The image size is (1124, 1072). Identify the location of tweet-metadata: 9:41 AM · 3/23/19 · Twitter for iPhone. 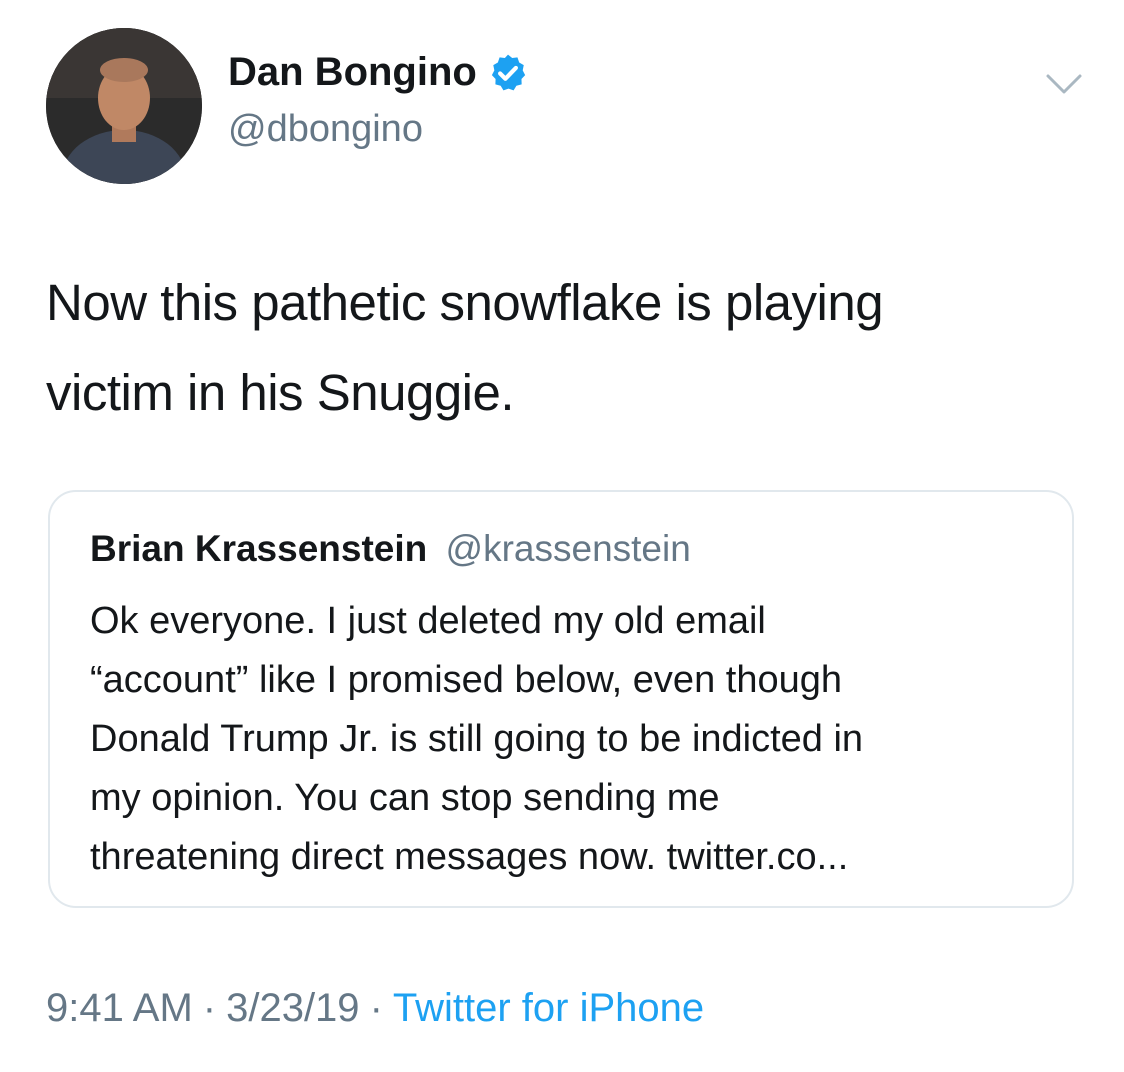
(375, 1008).